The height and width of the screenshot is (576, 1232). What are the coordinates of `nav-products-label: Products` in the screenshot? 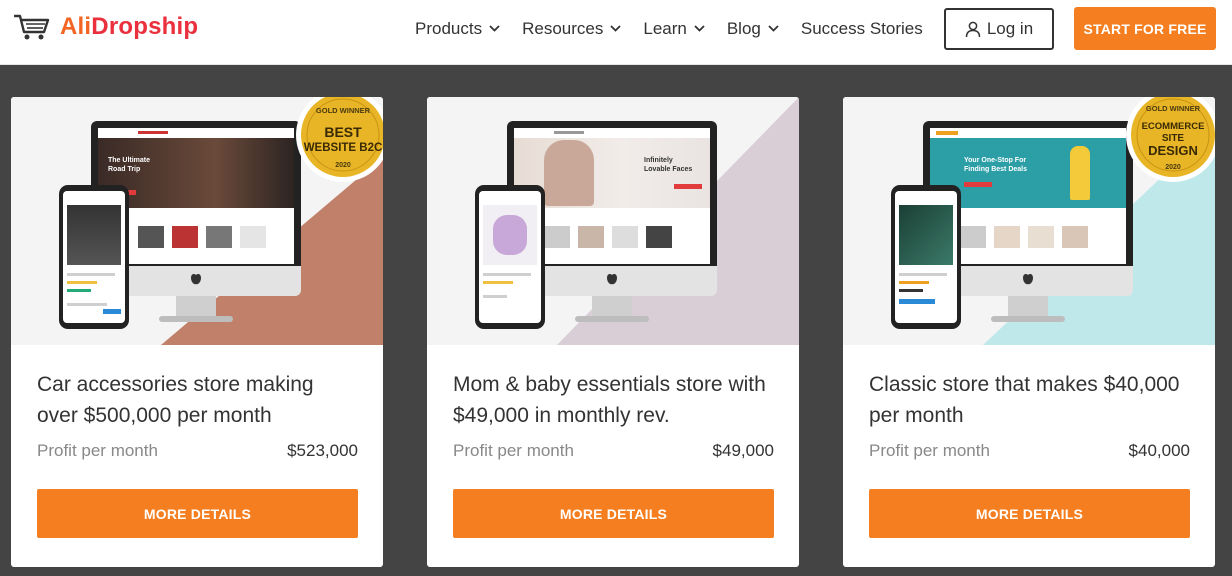 It's located at (449, 28).